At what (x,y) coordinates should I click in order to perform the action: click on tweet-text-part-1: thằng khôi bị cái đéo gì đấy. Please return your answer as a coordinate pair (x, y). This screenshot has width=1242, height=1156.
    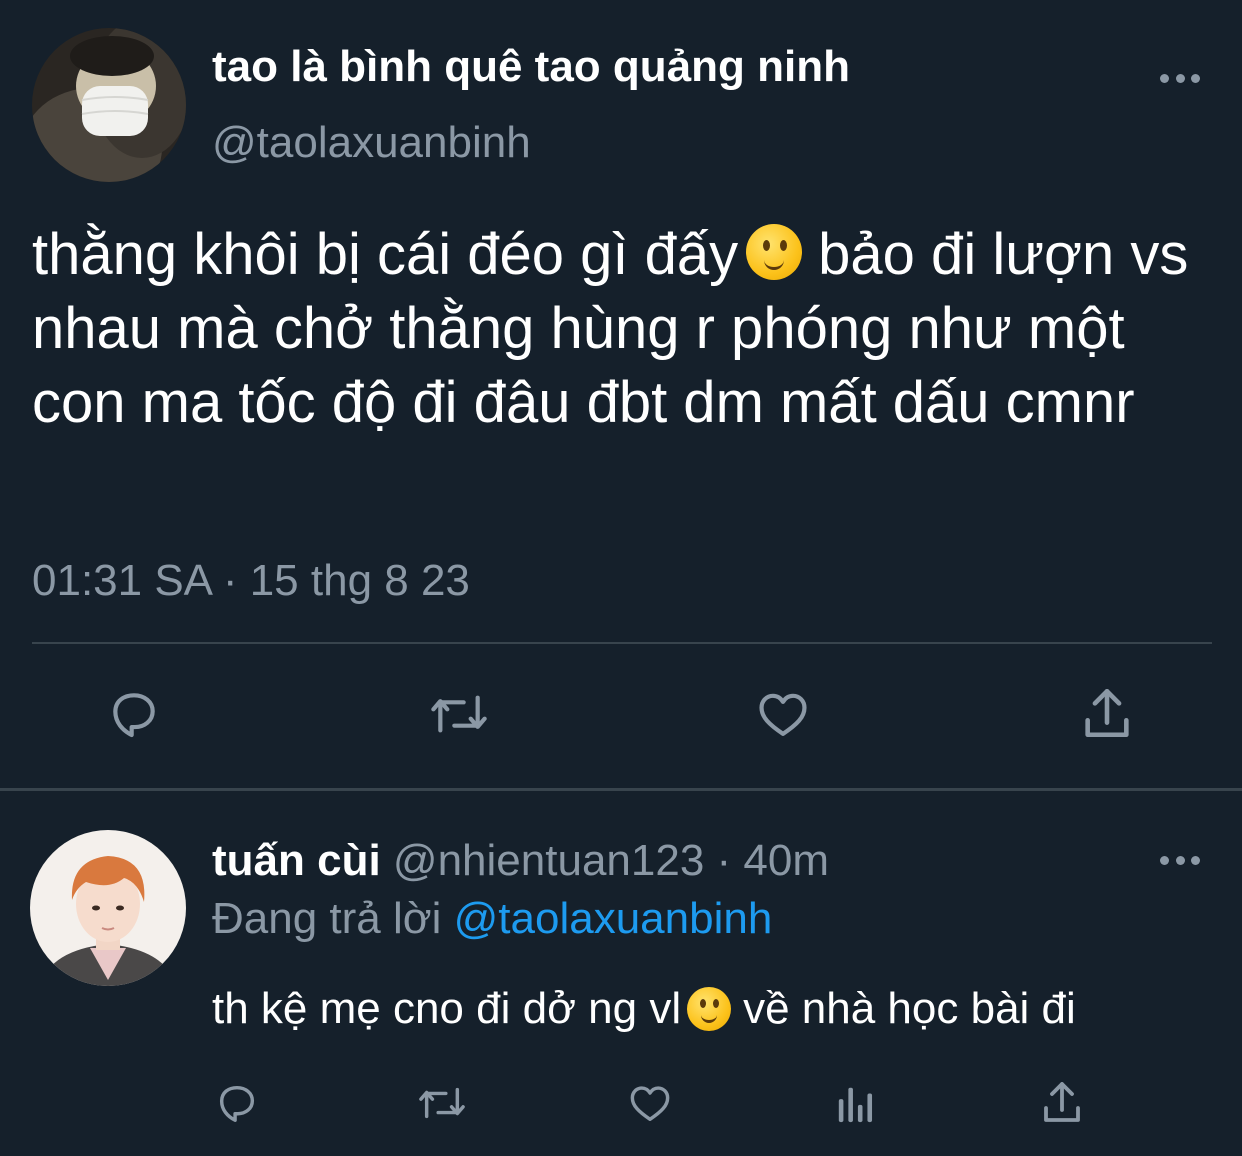
    Looking at the image, I should click on (385, 254).